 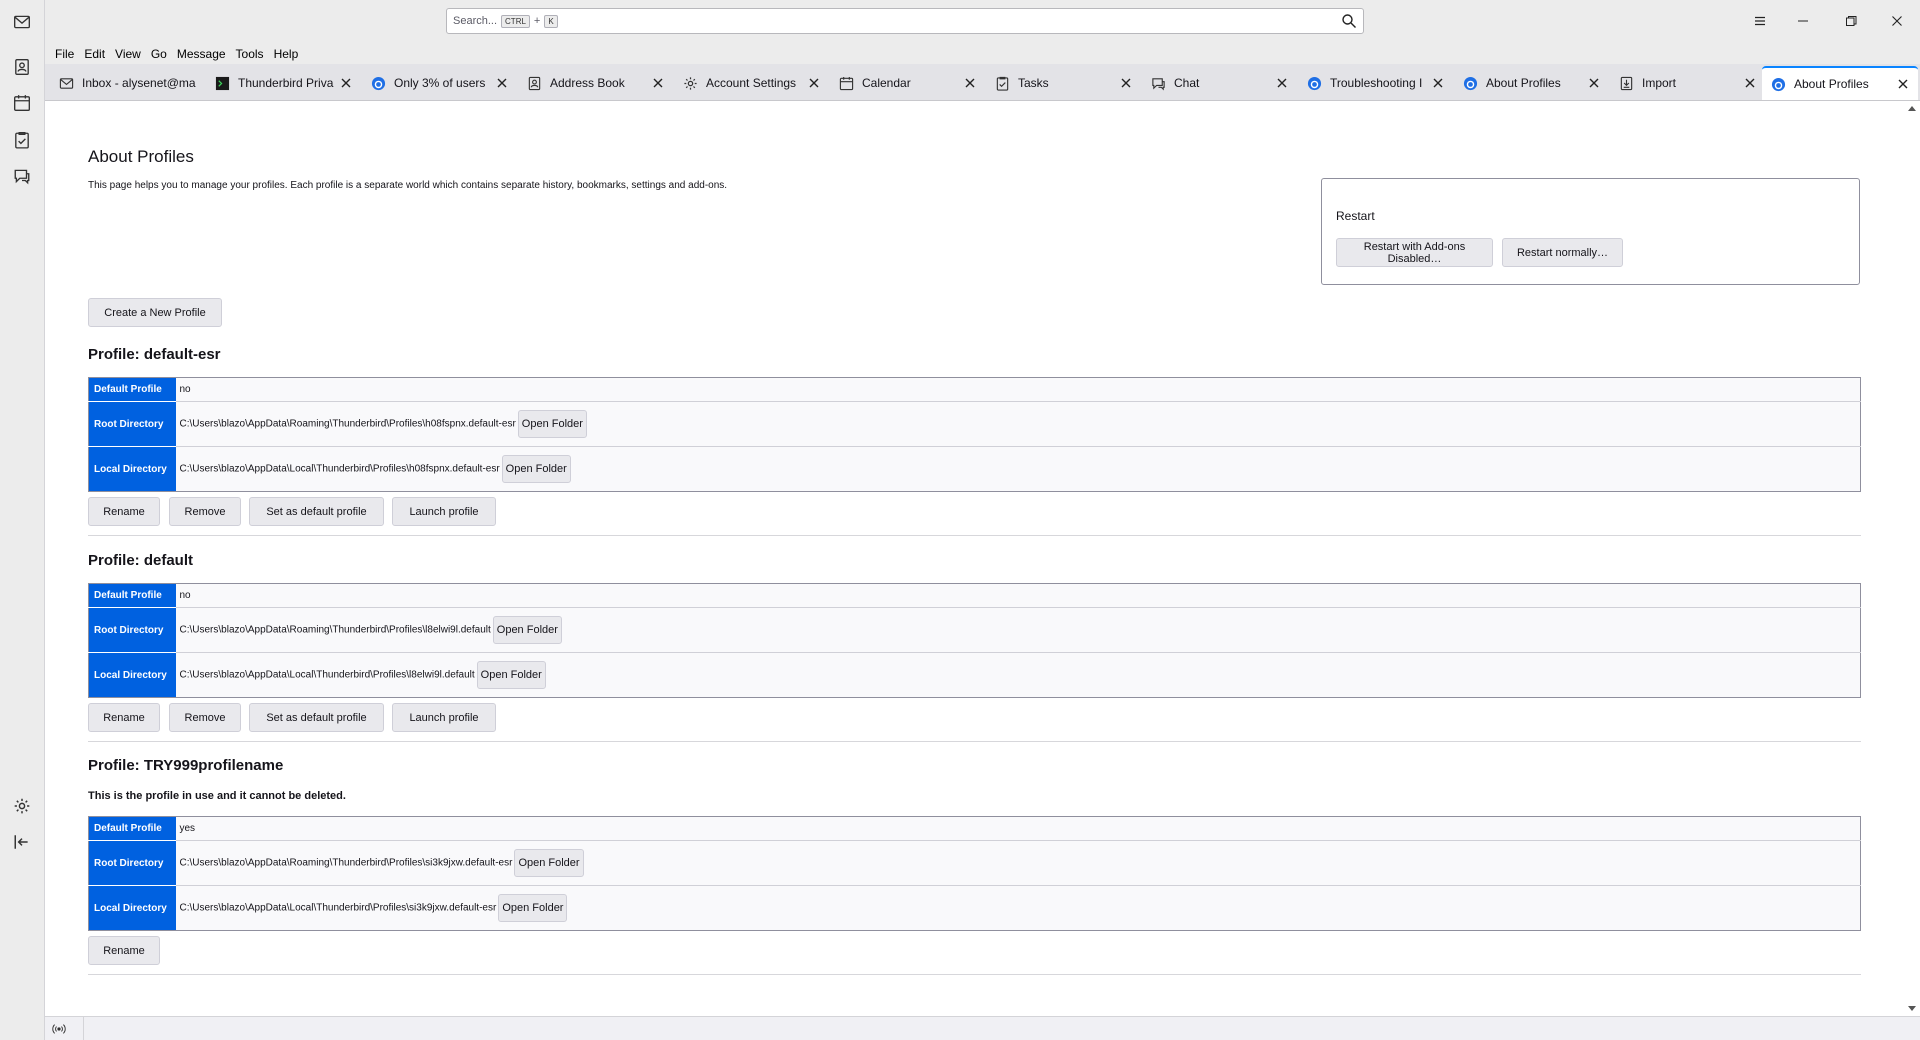 I want to click on menu-bar: File Edit View Go Message Tools Help, so click(x=982, y=53).